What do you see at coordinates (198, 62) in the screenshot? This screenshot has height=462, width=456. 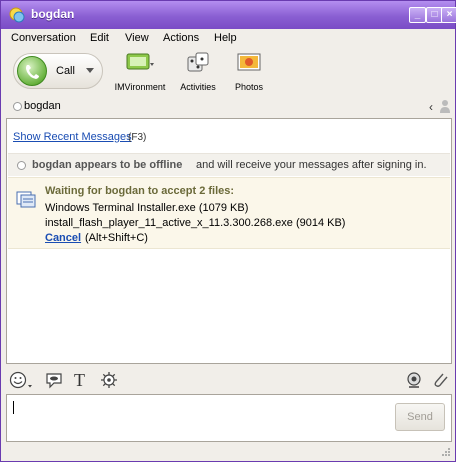 I see `activities-icon` at bounding box center [198, 62].